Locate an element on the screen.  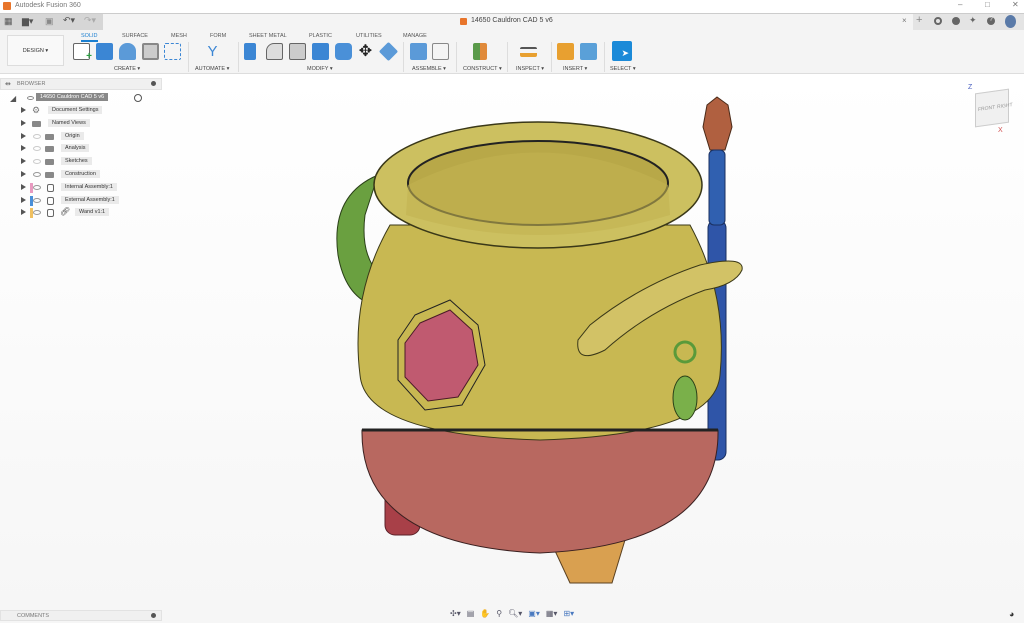
view-cube-front: FRONT is located at coordinates (986, 109).